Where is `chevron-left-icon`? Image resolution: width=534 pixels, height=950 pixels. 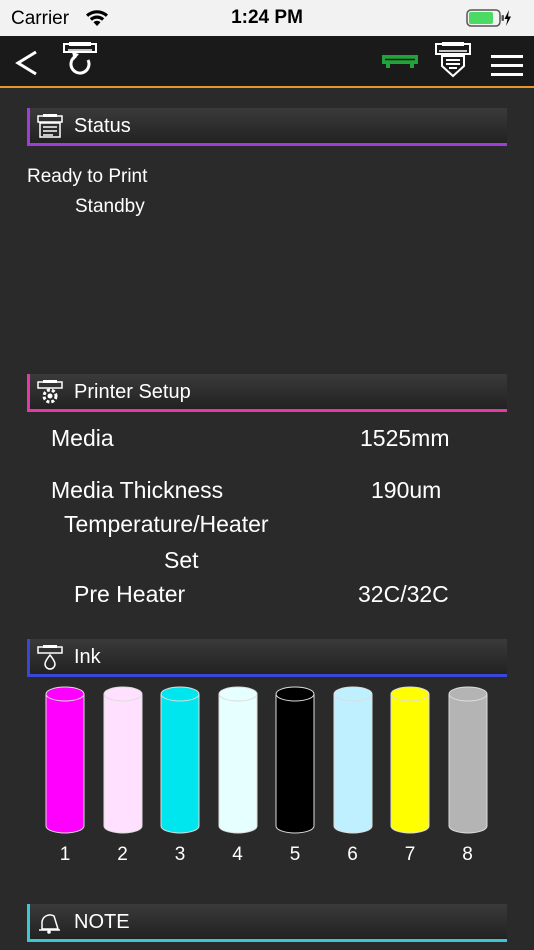
chevron-left-icon is located at coordinates (27, 63).